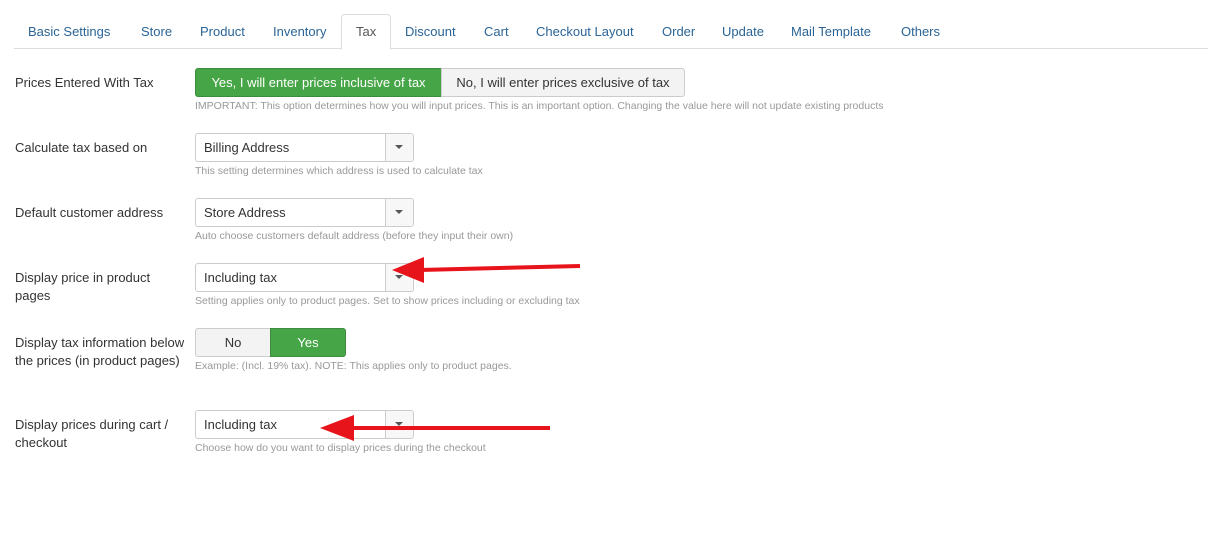 This screenshot has height=551, width=1208. What do you see at coordinates (563, 82) in the screenshot?
I see `prices-exclusive-tax-button: No, I will enter prices exclusive of tax` at bounding box center [563, 82].